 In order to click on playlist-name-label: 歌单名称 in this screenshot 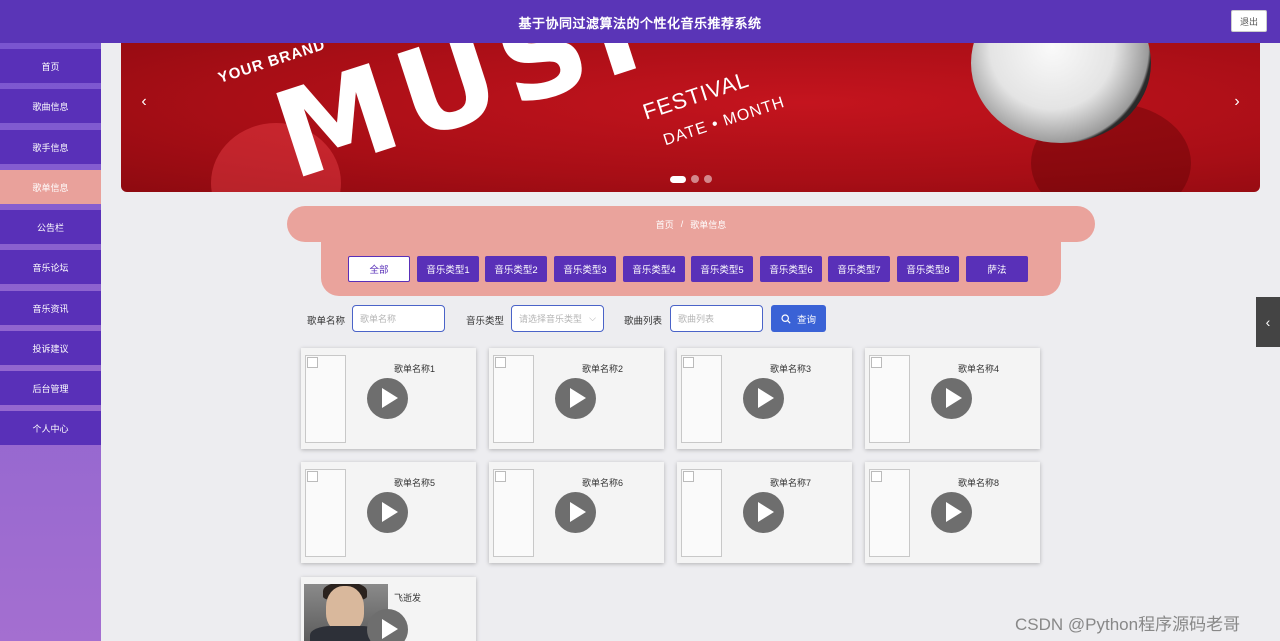, I will do `click(326, 321)`.